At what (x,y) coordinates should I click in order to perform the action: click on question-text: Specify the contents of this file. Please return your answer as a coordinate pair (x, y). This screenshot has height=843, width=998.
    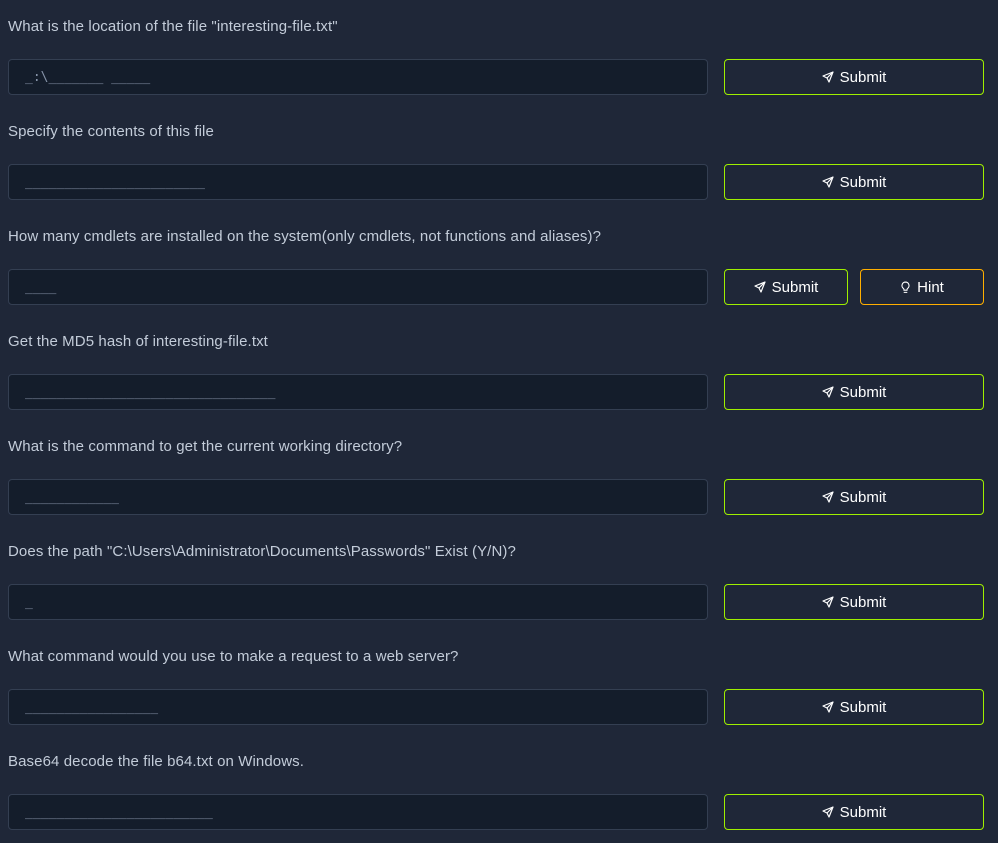
    Looking at the image, I should click on (111, 131).